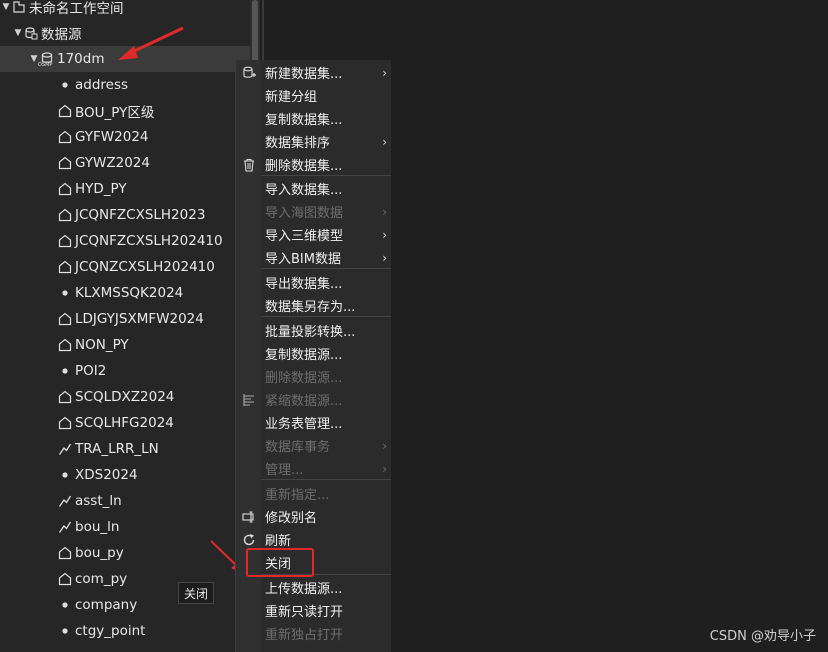  I want to click on rename-icon, so click(249, 517).